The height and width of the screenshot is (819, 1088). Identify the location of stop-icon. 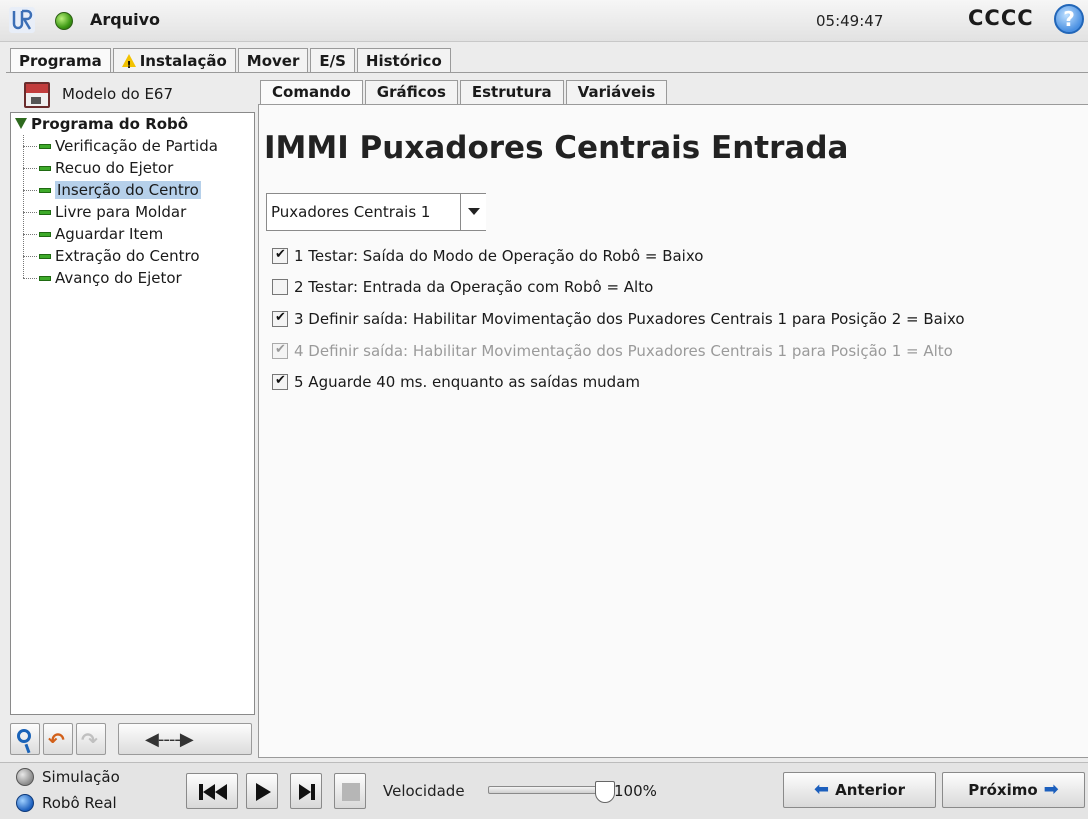
(351, 792).